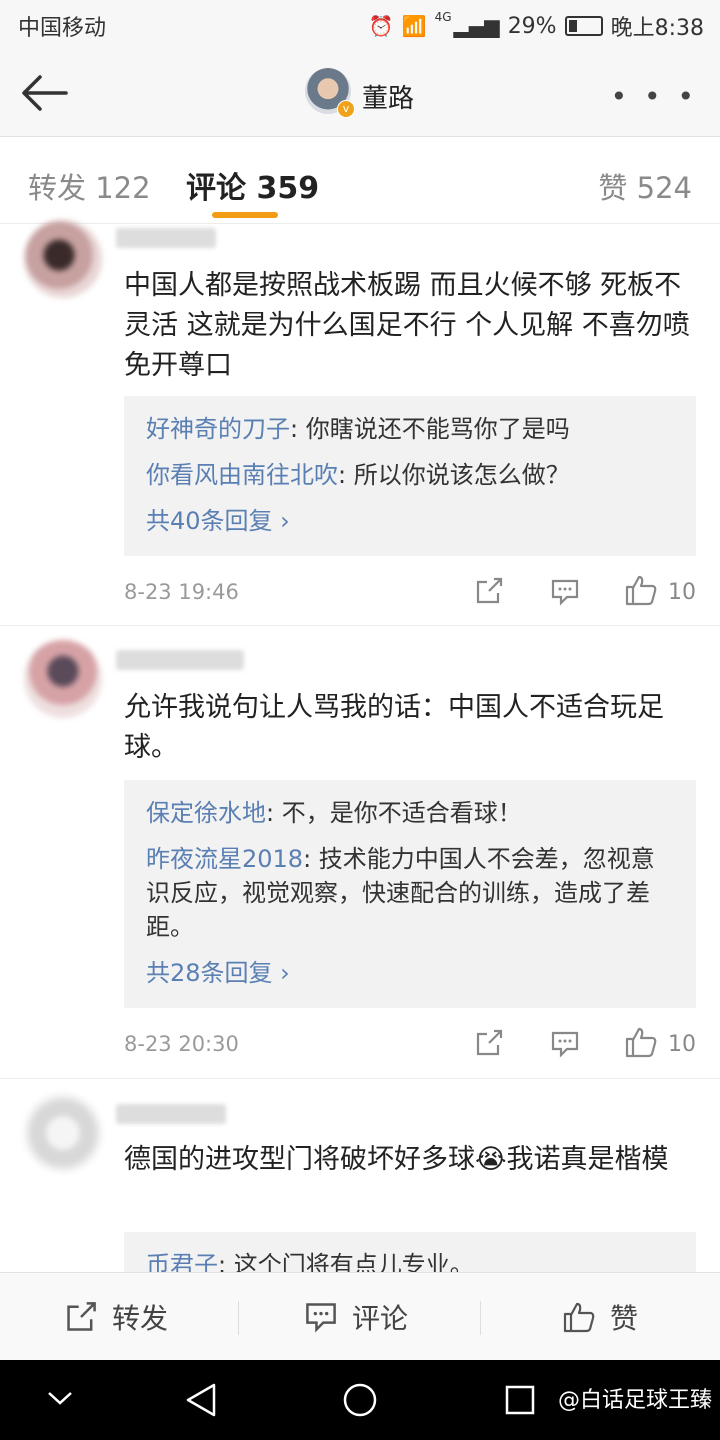 This screenshot has height=1440, width=720. Describe the element at coordinates (321, 1318) in the screenshot. I see `comment-icon` at that location.